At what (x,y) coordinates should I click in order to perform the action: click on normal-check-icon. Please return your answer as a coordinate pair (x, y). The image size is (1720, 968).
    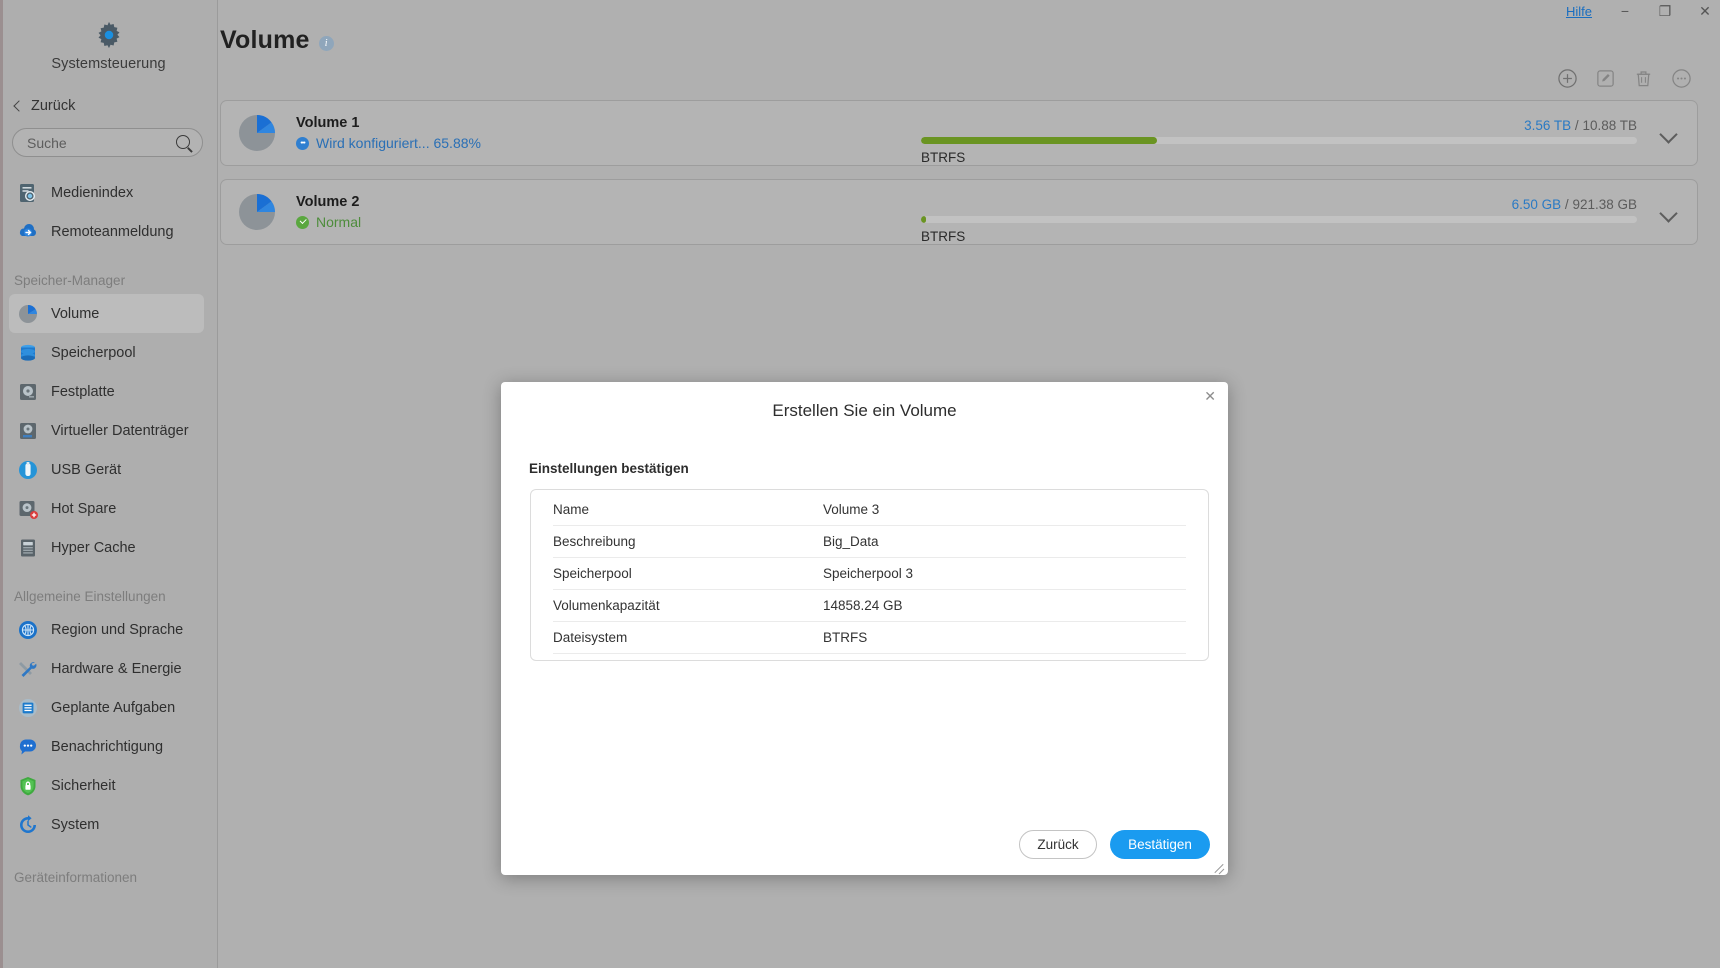
    Looking at the image, I should click on (302, 222).